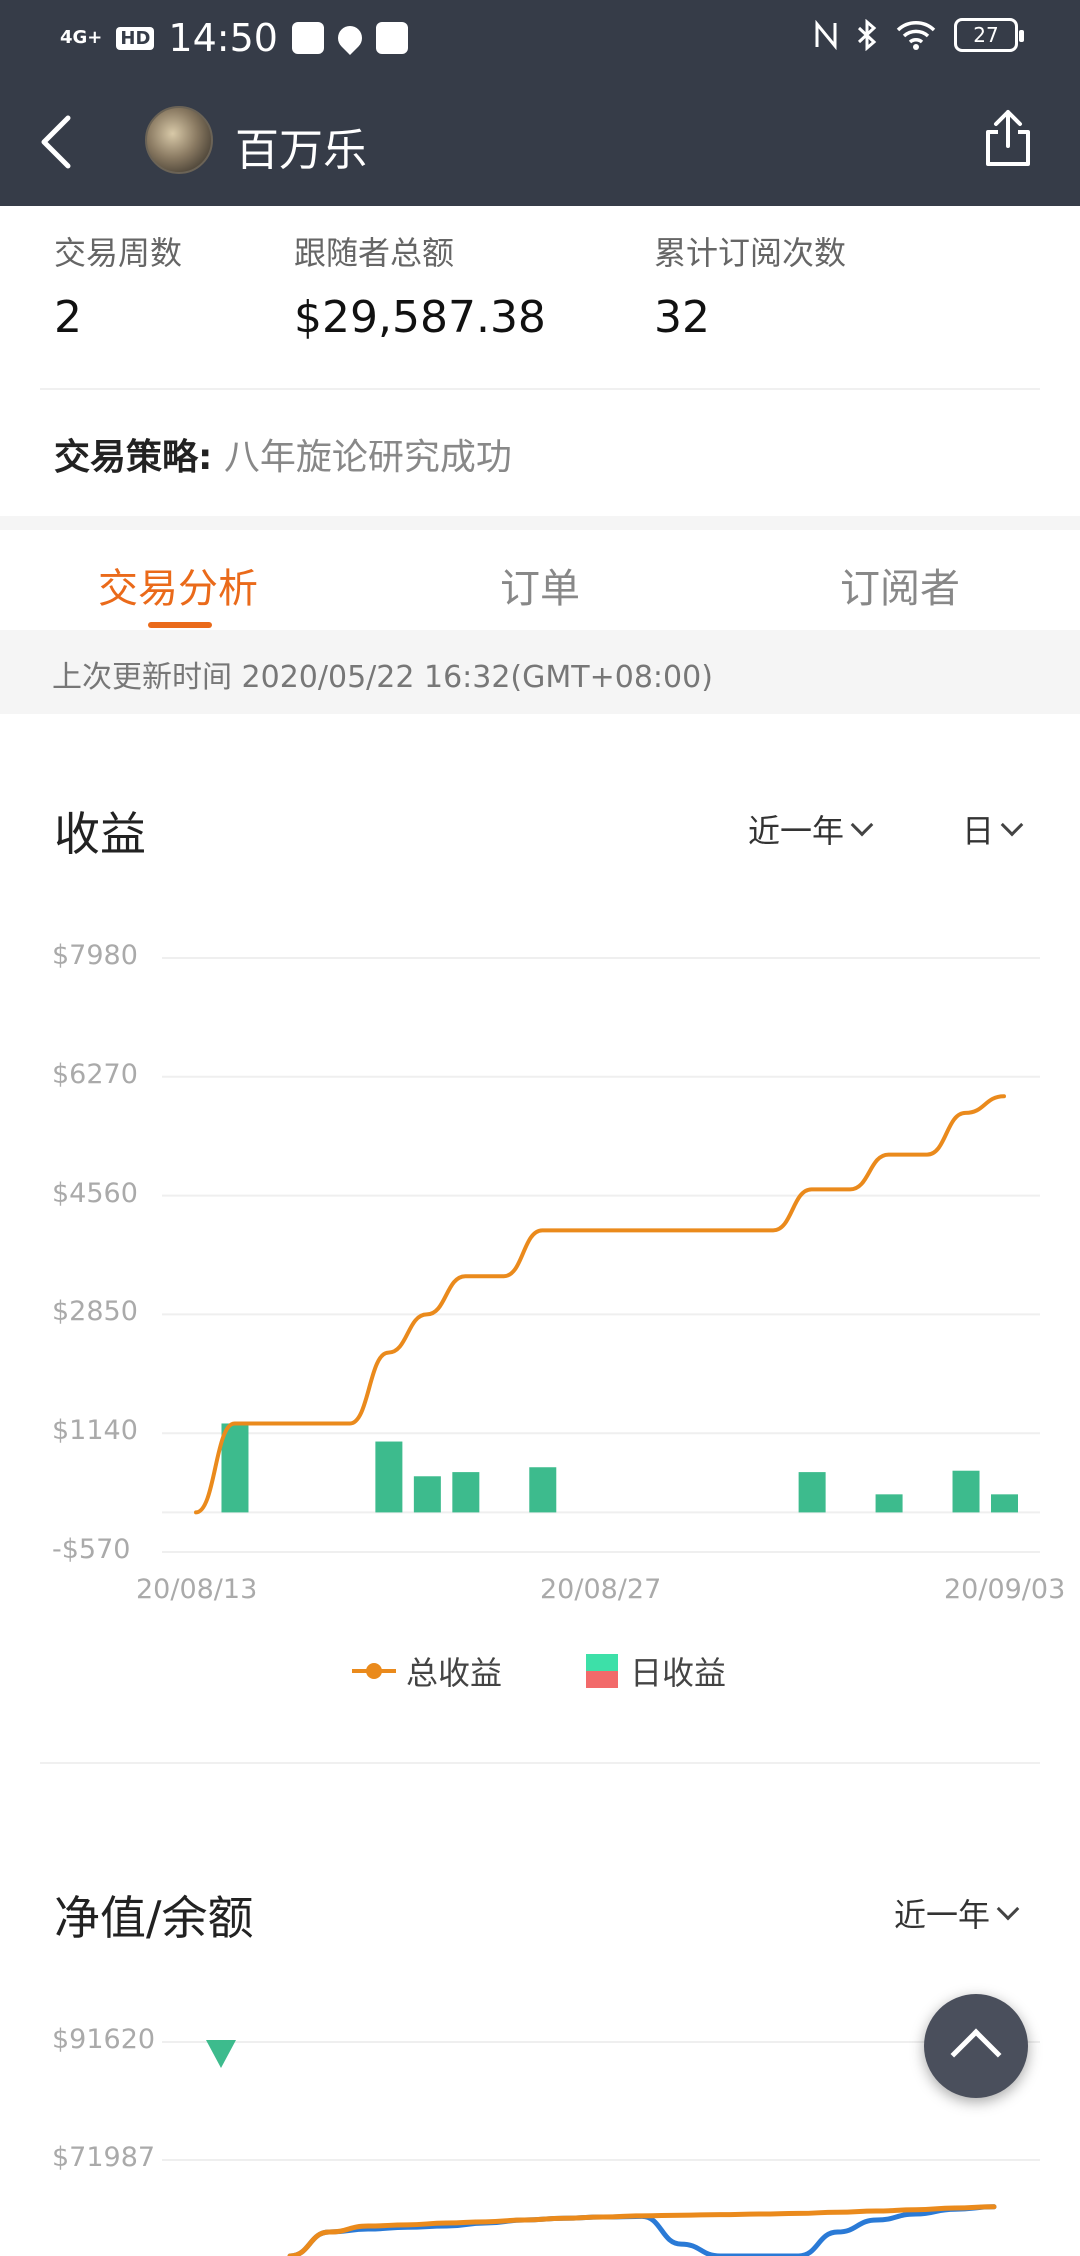 This screenshot has height=2256, width=1080. Describe the element at coordinates (601, 2148) in the screenshot. I see `nav-chart` at that location.